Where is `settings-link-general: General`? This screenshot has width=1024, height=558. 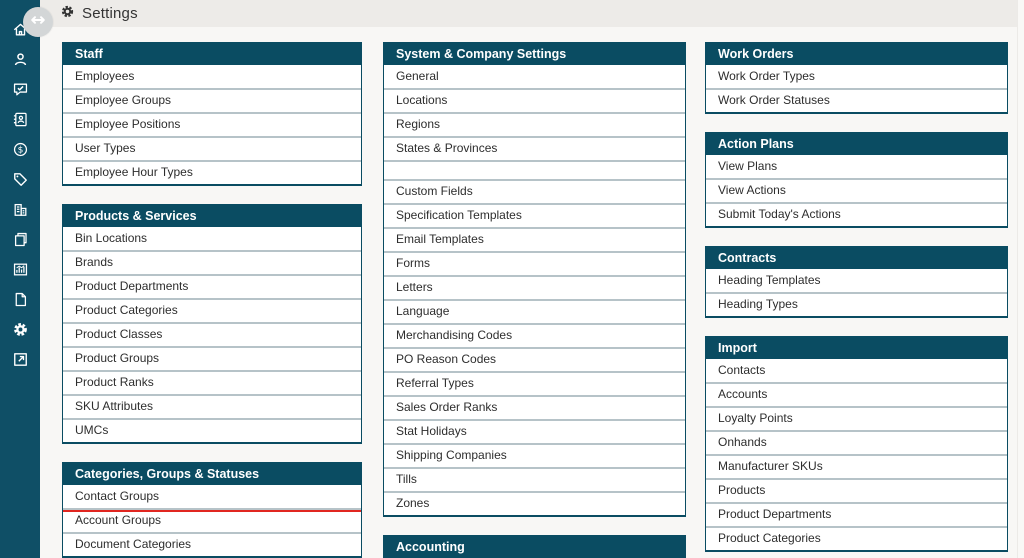
settings-link-general: General is located at coordinates (534, 76).